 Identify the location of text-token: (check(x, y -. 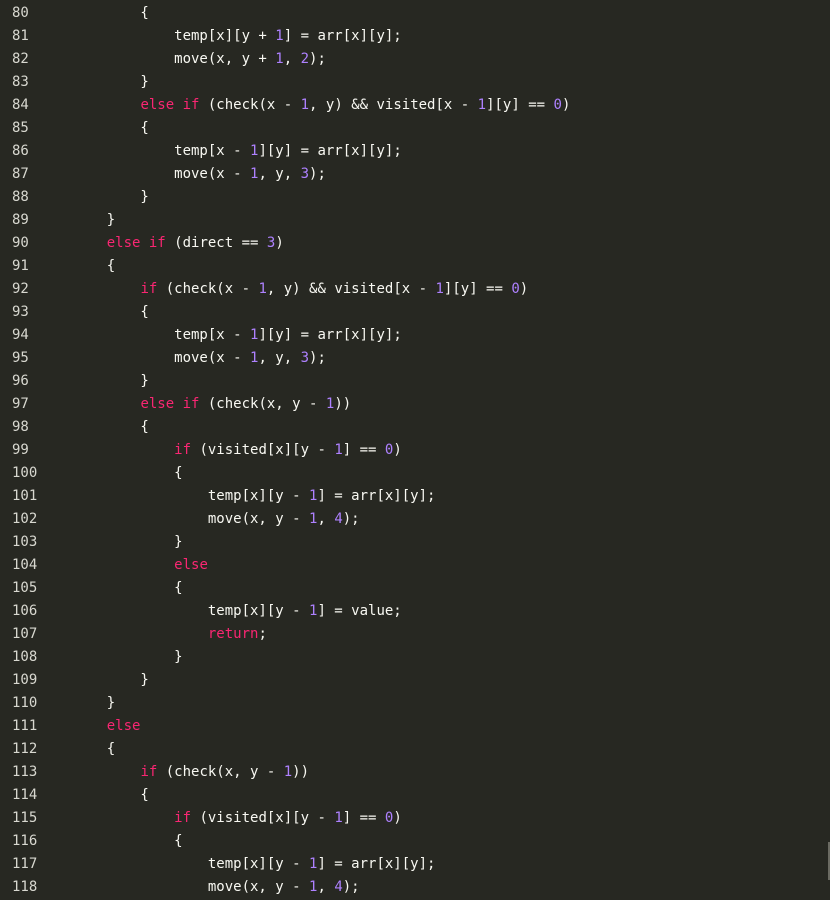
(220, 772).